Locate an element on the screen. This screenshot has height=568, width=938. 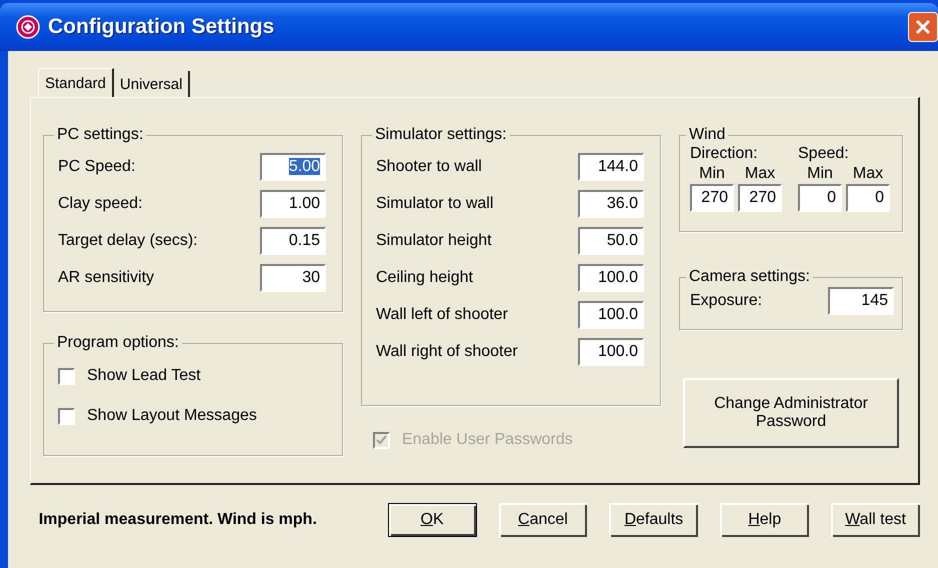
field-label: AR sensitivity is located at coordinates (106, 277).